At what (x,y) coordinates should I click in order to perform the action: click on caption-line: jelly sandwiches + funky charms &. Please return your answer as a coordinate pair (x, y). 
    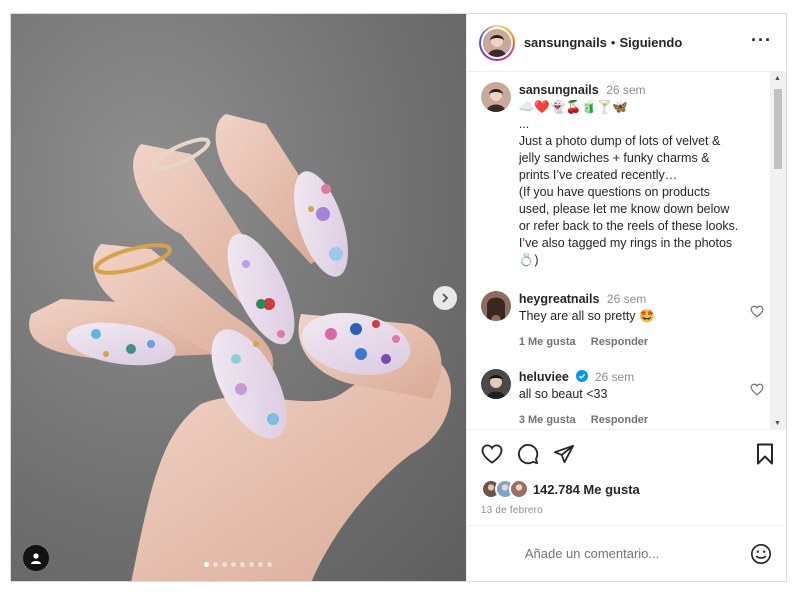
    Looking at the image, I should click on (614, 158).